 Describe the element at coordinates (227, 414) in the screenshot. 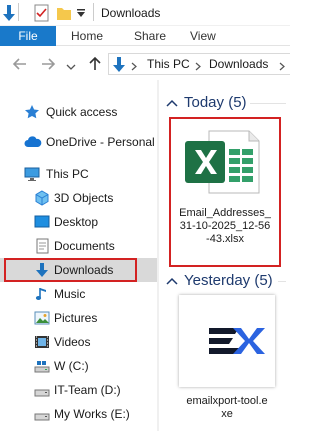

I see `file-name-line: xe` at that location.